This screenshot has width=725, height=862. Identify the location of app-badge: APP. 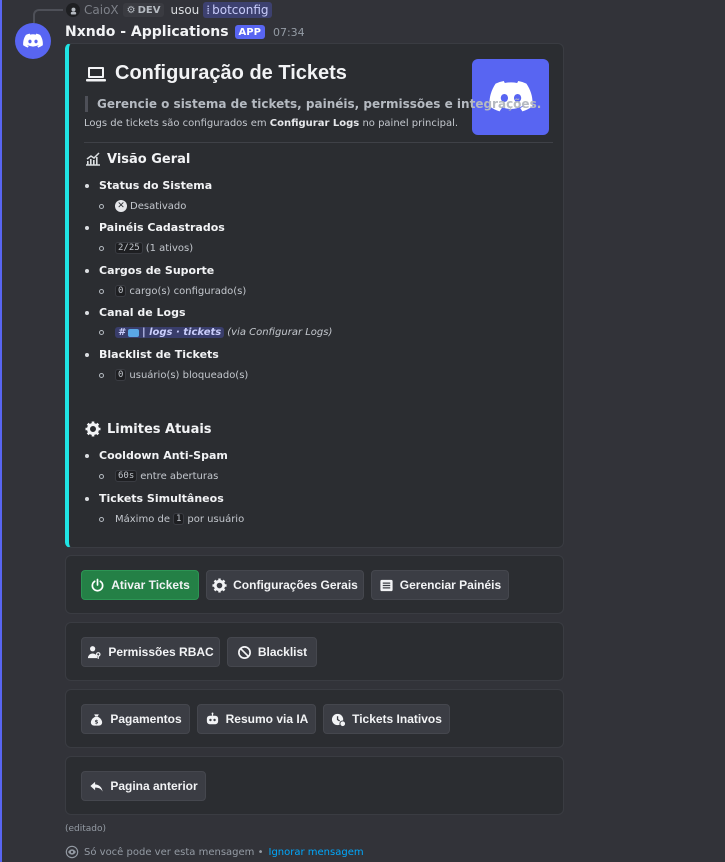
(249, 32).